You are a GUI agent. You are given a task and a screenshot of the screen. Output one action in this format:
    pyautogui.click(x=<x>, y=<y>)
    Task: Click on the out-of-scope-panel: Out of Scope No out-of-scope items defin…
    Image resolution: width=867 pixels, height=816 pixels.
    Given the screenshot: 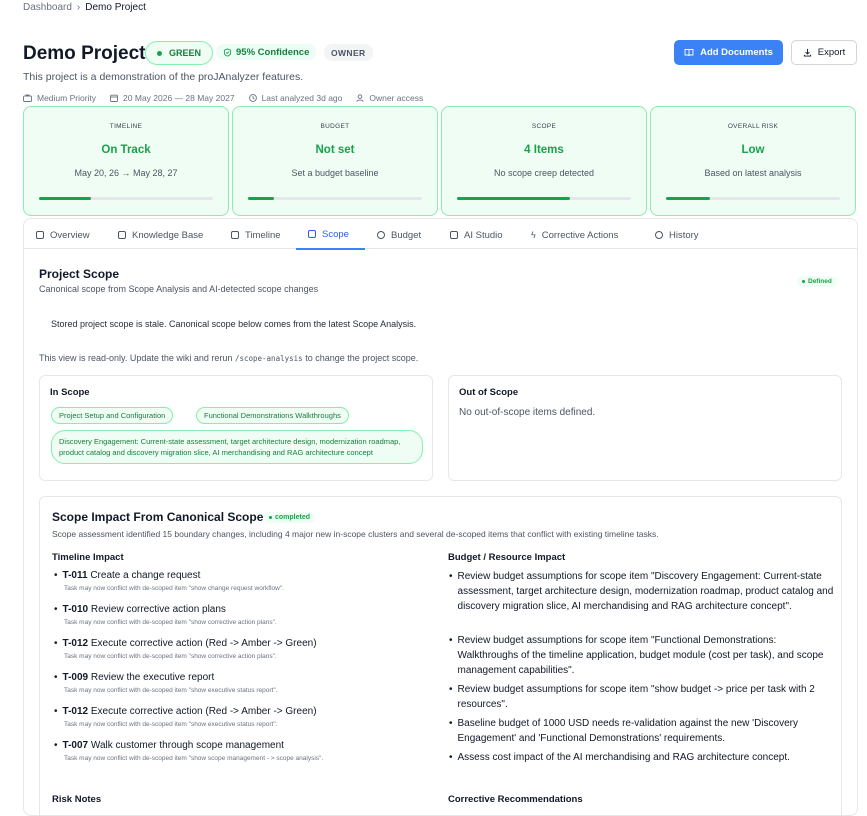 What is the action you would take?
    pyautogui.click(x=645, y=428)
    